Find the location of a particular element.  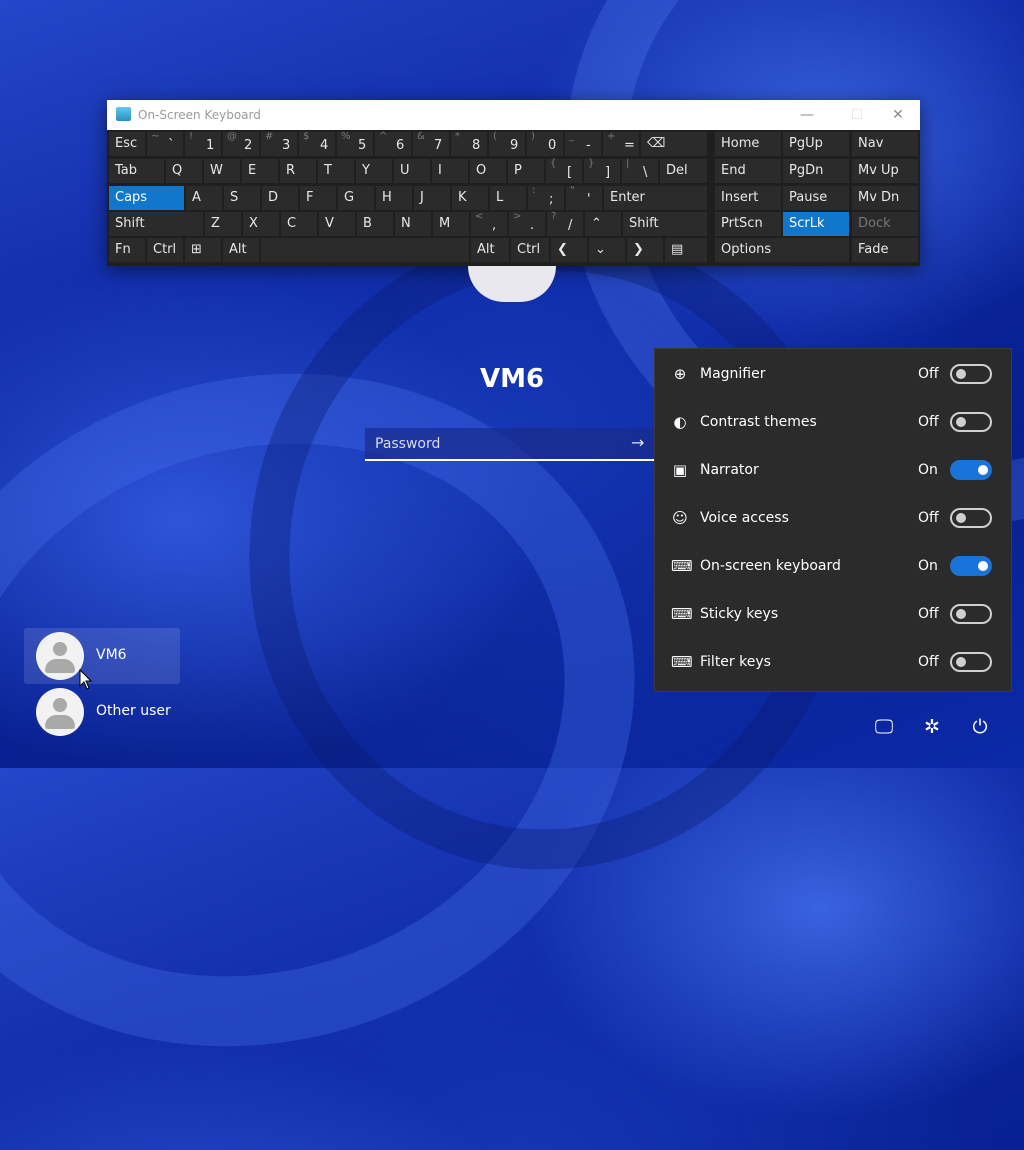

key: Z is located at coordinates (223, 224).